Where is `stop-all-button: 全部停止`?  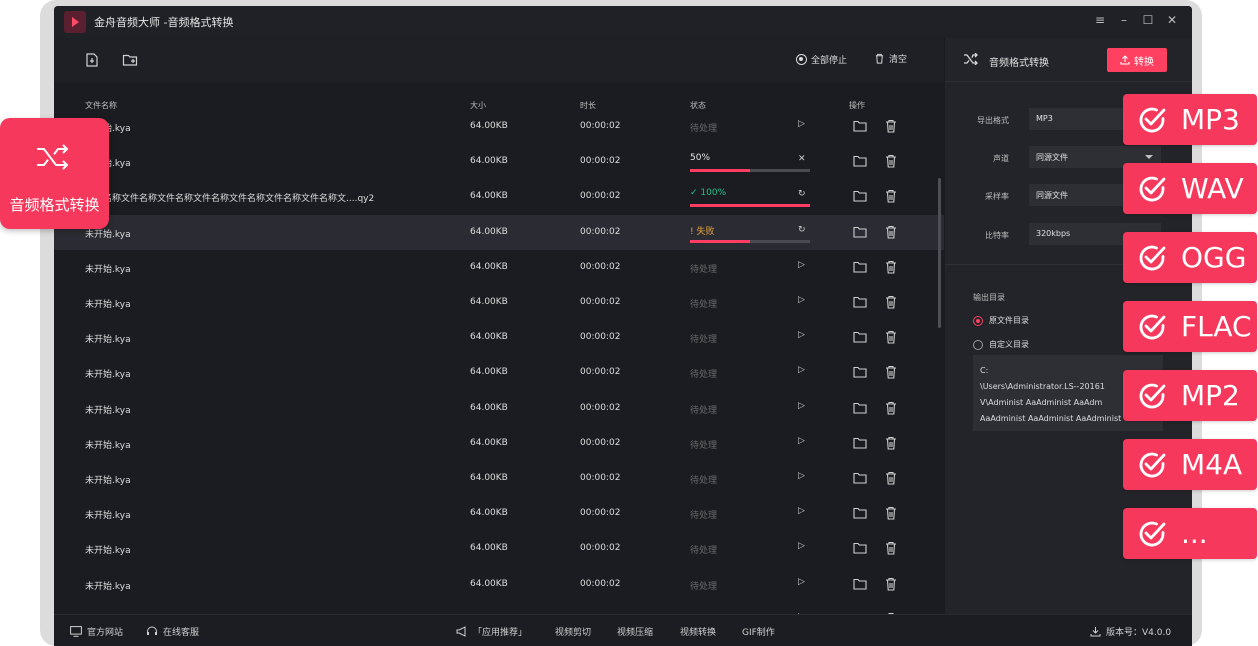
stop-all-button: 全部停止 is located at coordinates (821, 59).